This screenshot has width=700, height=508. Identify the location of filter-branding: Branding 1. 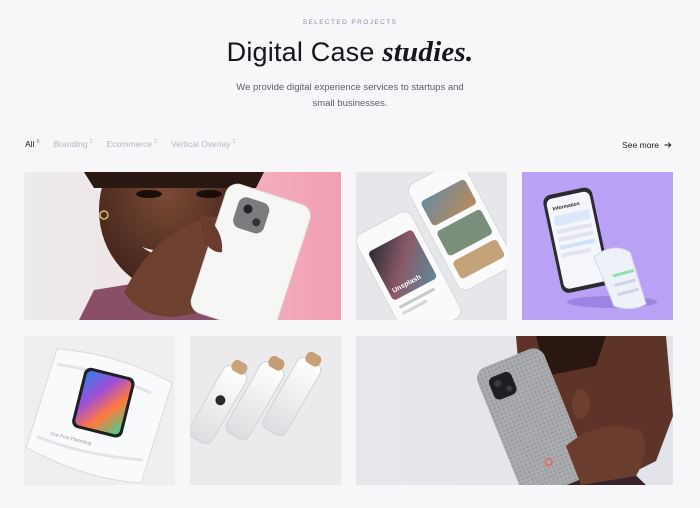
(73, 144).